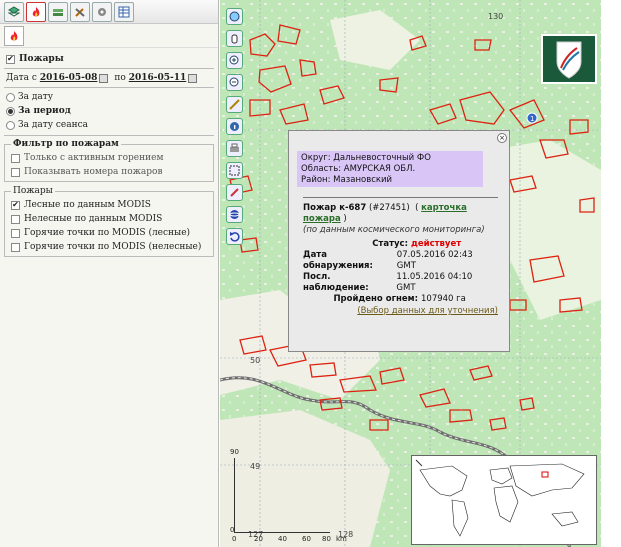  I want to click on refine-data-link: (Выбор данных для уточнения), so click(427, 311).